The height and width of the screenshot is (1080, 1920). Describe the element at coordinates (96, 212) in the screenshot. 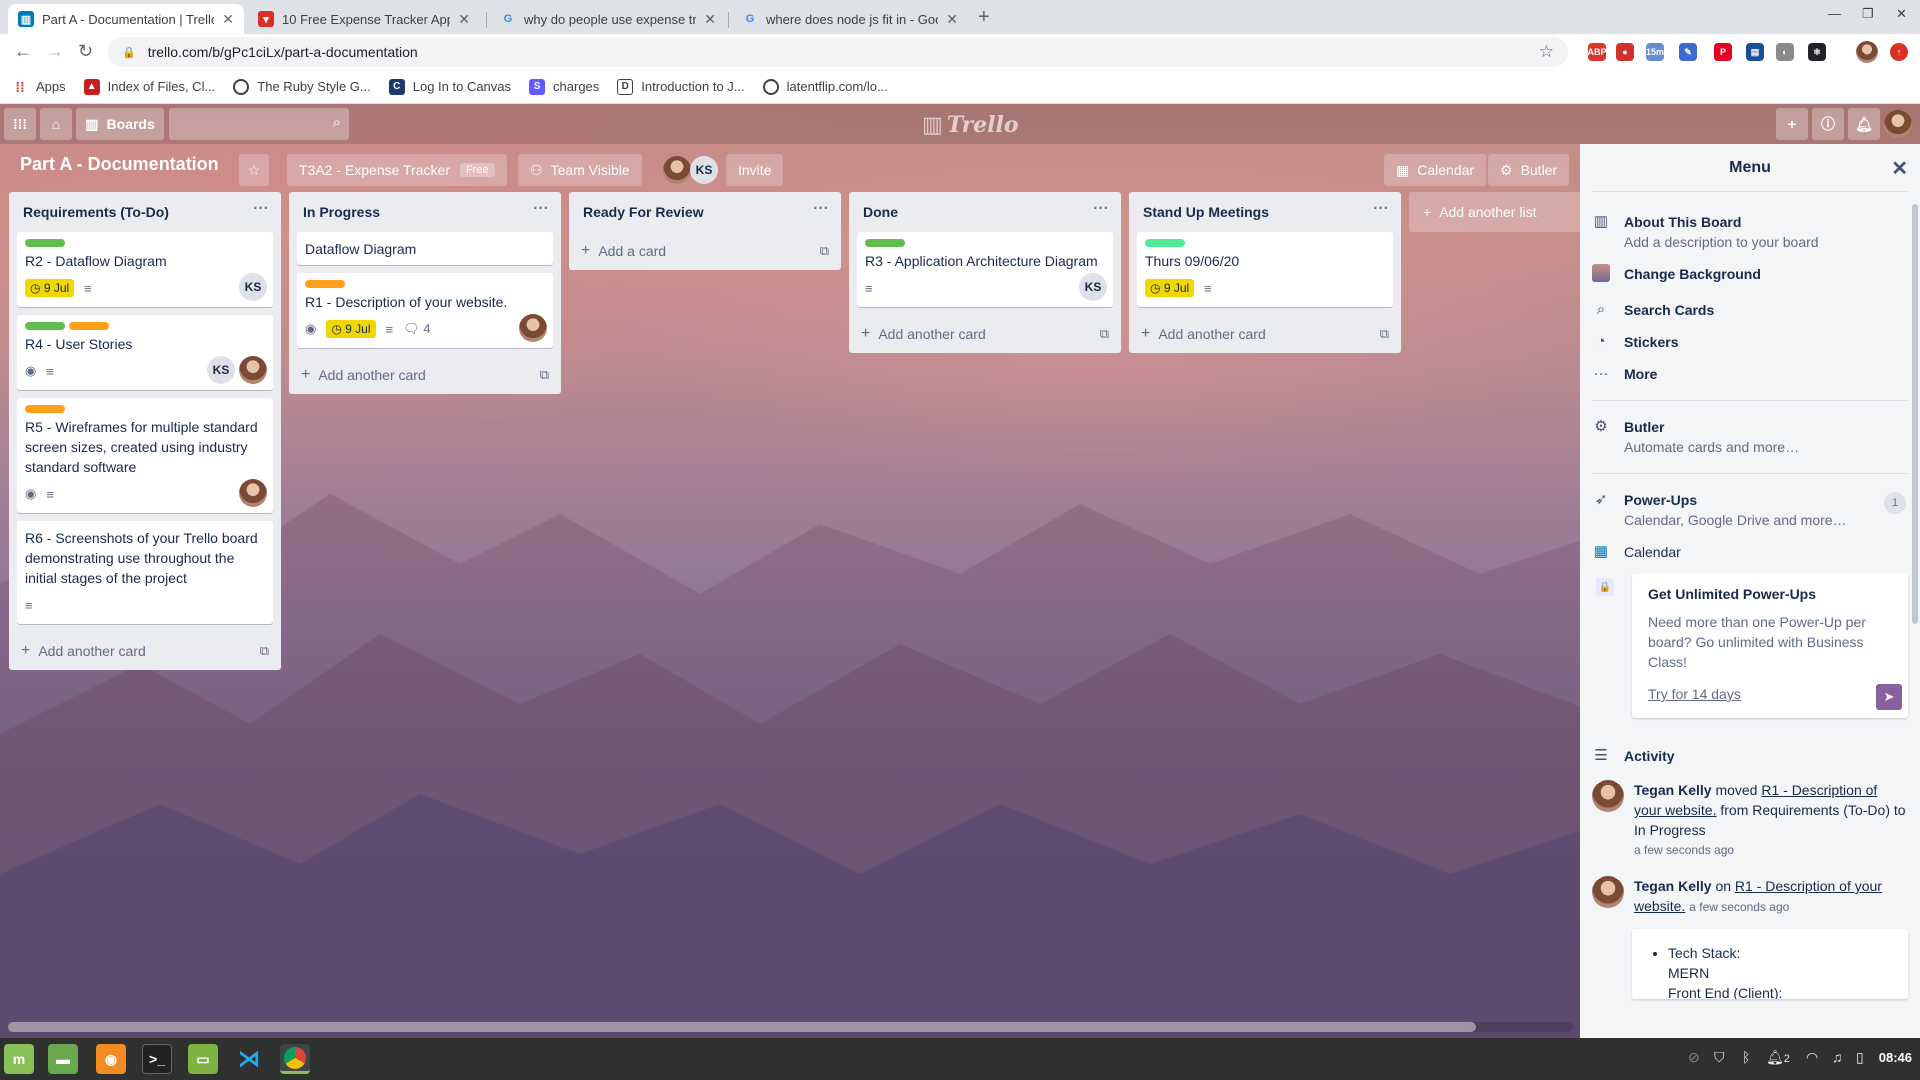

I see `list-title: Requirements (To-Do)` at that location.